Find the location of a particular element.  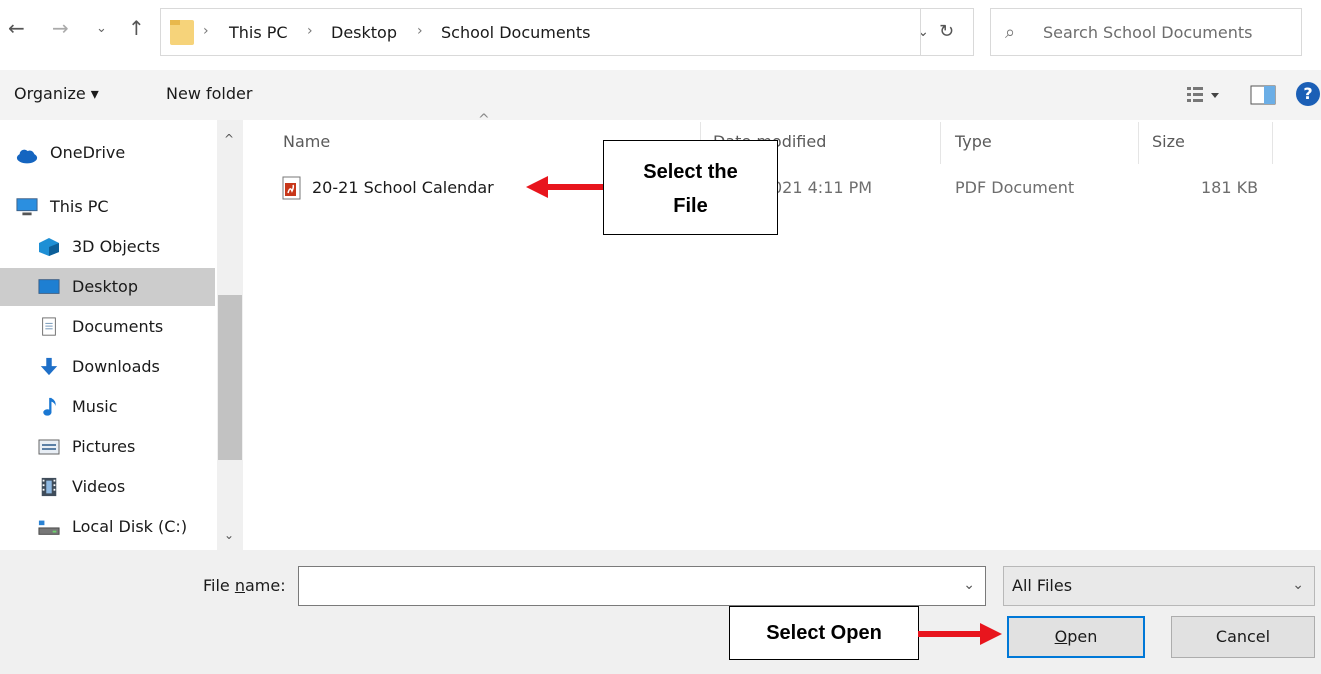

computer-icon is located at coordinates (27, 207).